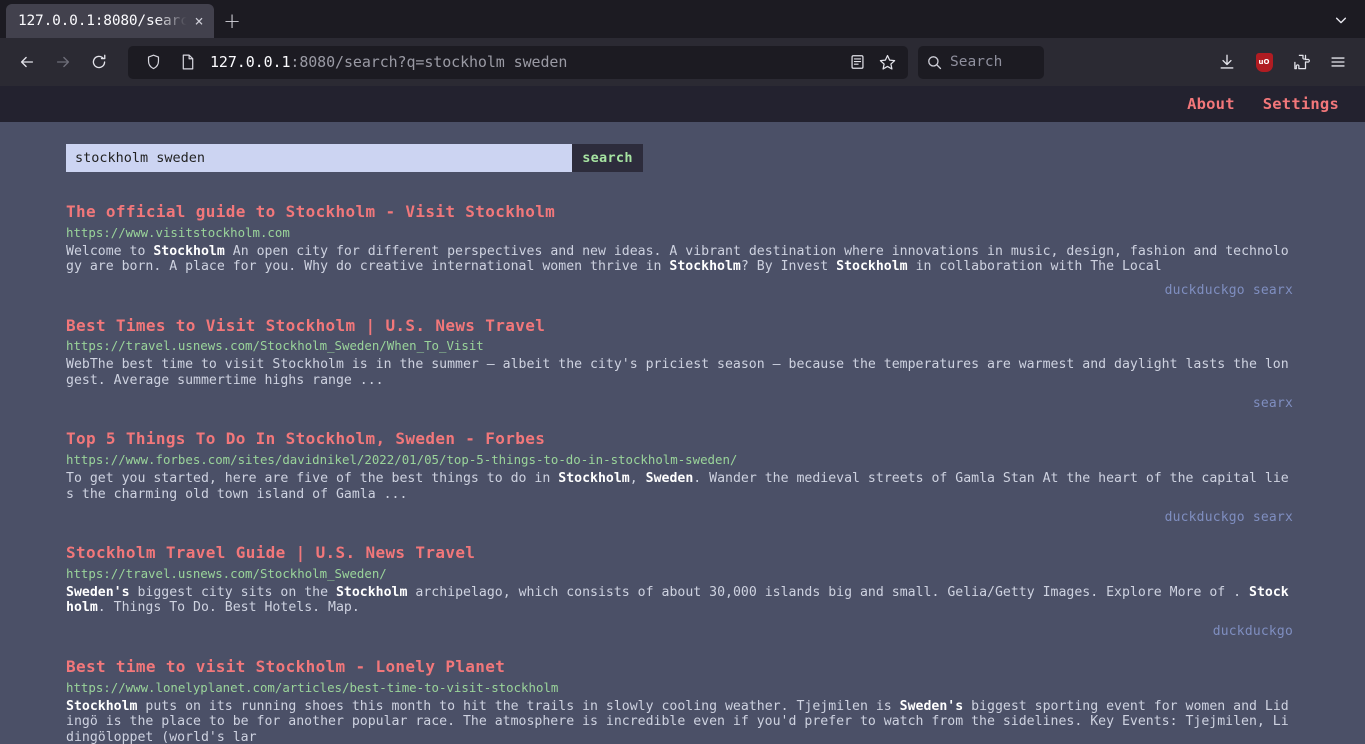 Image resolution: width=1365 pixels, height=744 pixels. I want to click on shield-icon, so click(153, 62).